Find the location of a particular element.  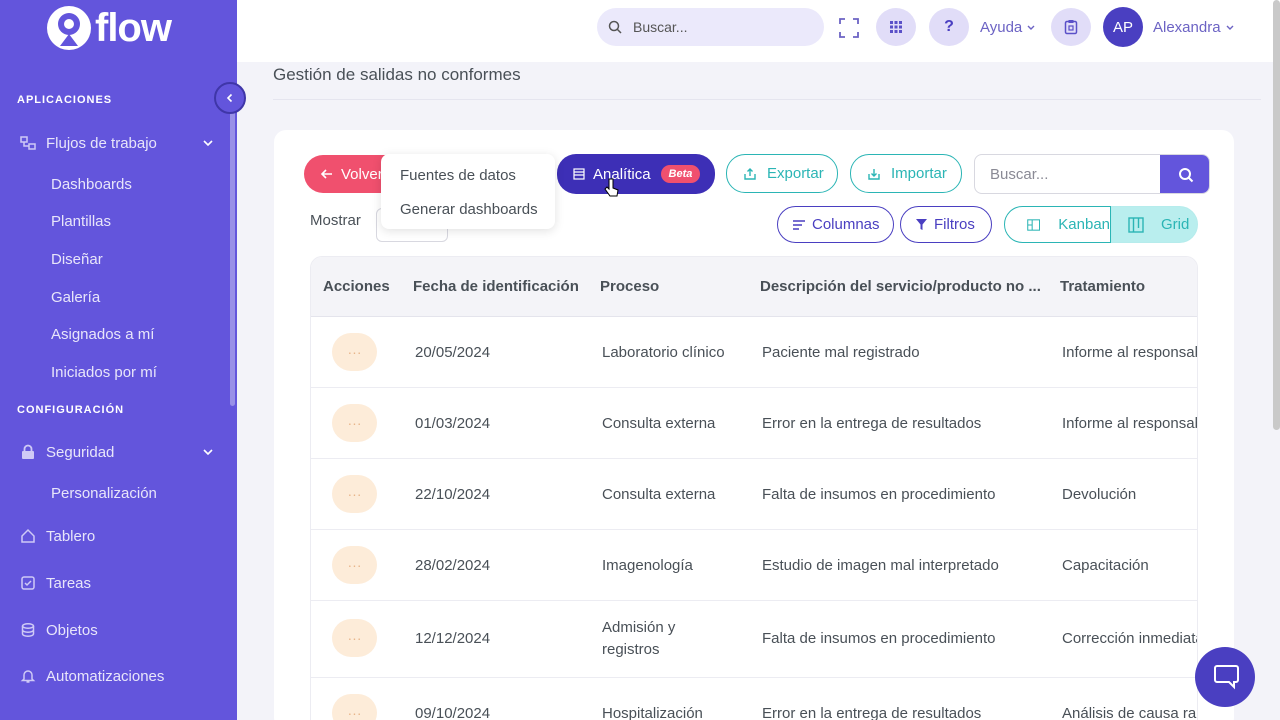

sidebar-item-tablero: Tablero is located at coordinates (115, 536).